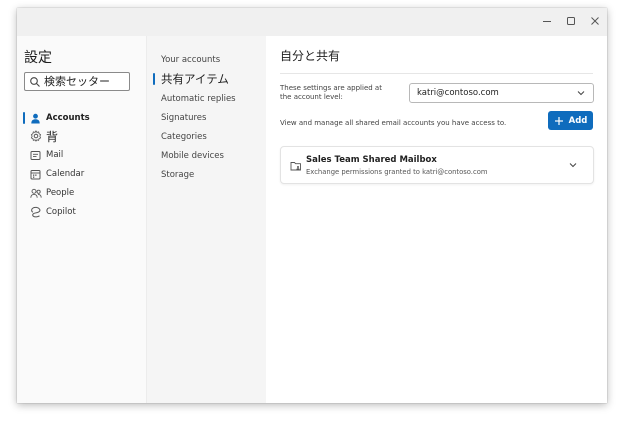  What do you see at coordinates (35, 155) in the screenshot?
I see `mail-icon` at bounding box center [35, 155].